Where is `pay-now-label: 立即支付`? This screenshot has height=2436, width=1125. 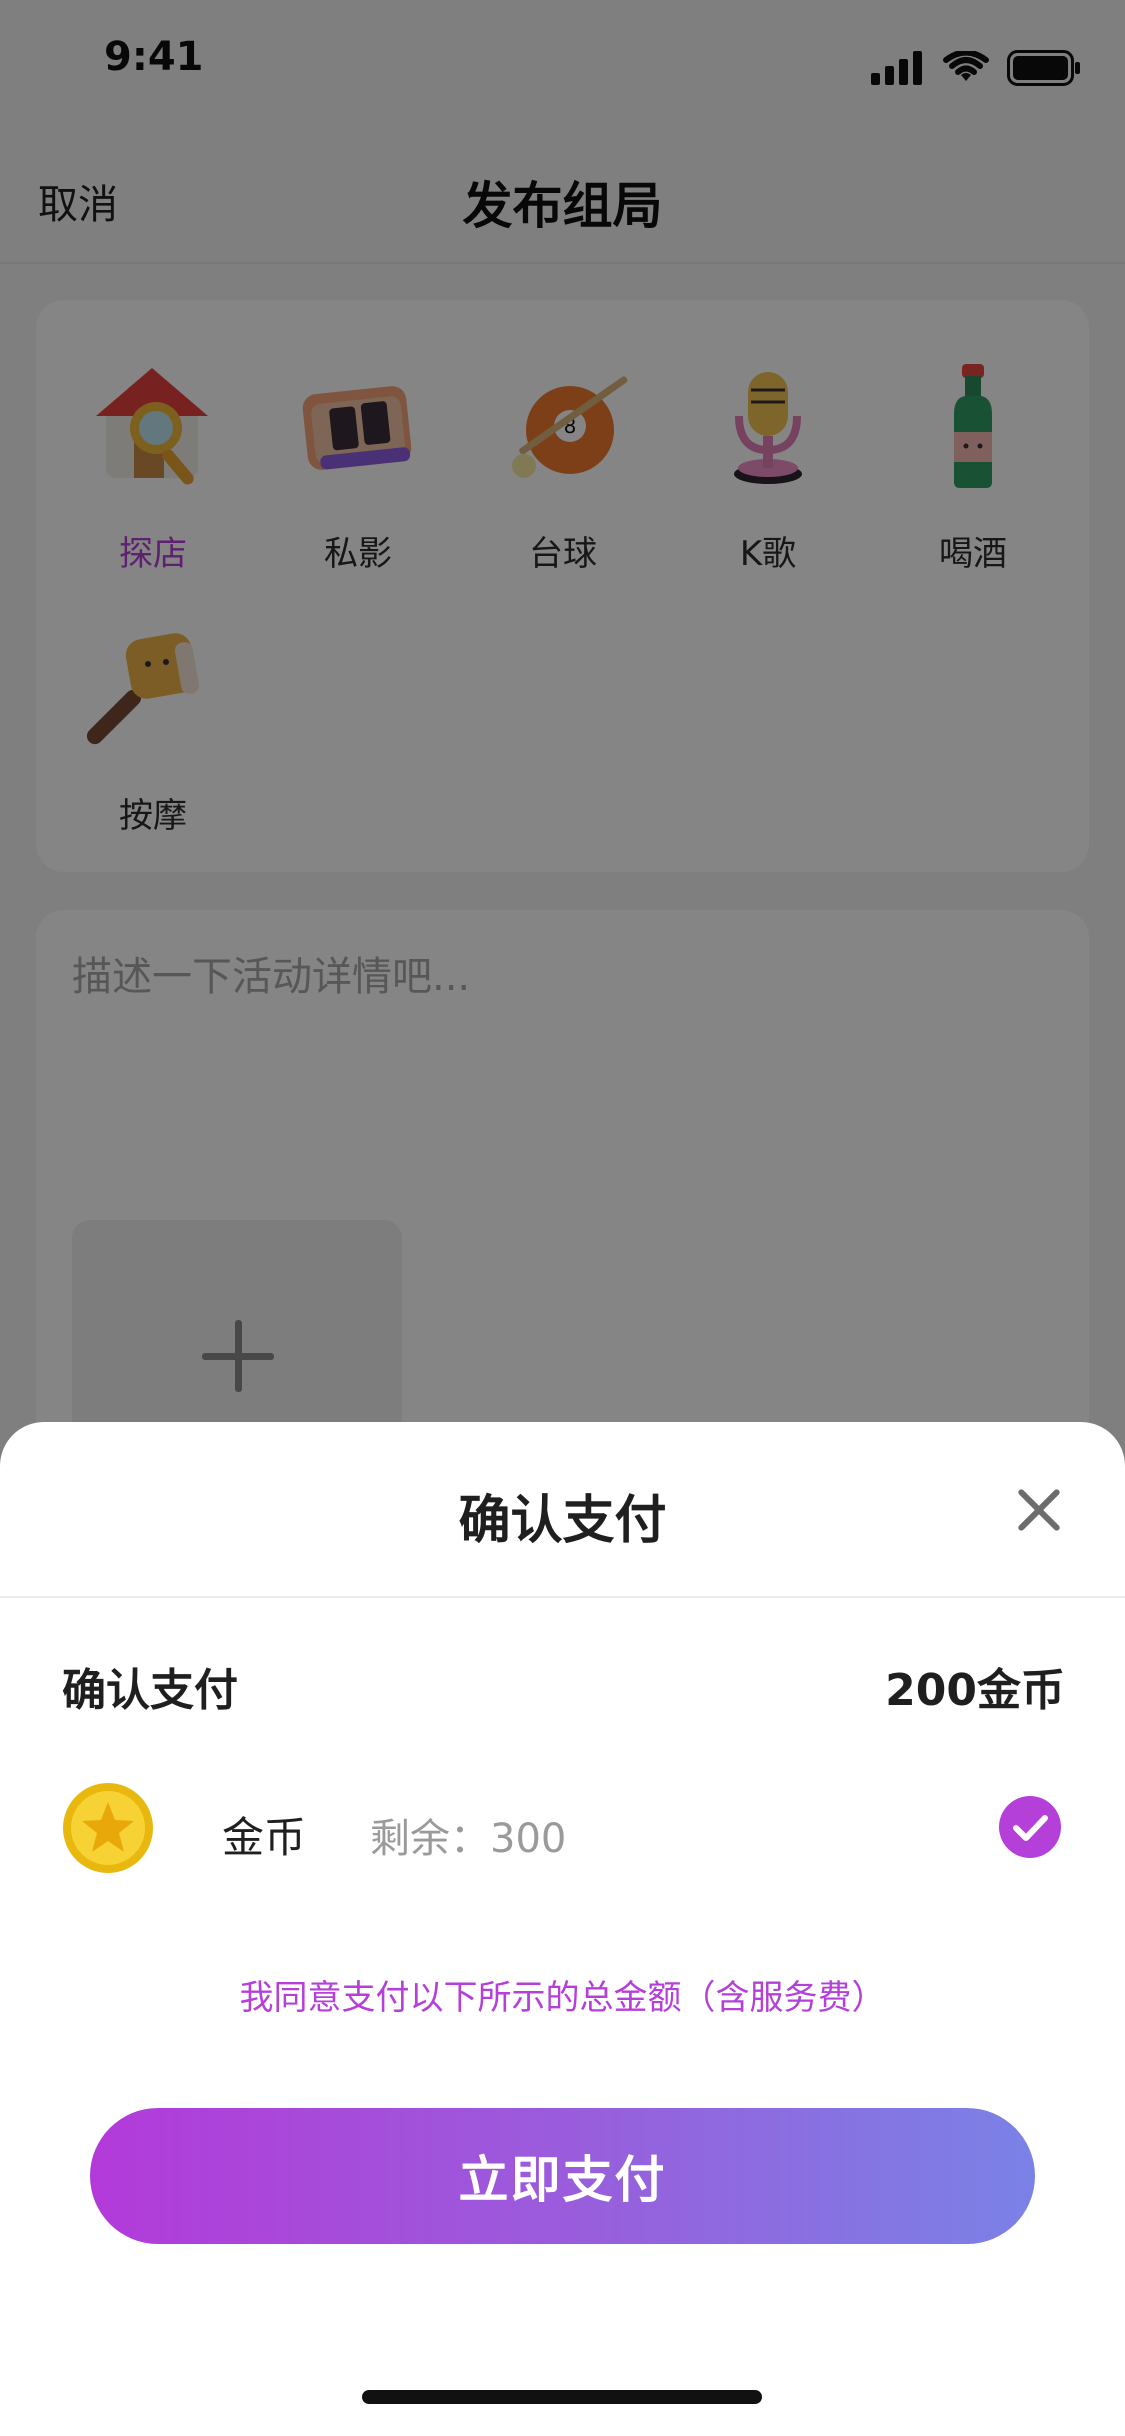
pay-now-label: 立即支付 is located at coordinates (562, 2180).